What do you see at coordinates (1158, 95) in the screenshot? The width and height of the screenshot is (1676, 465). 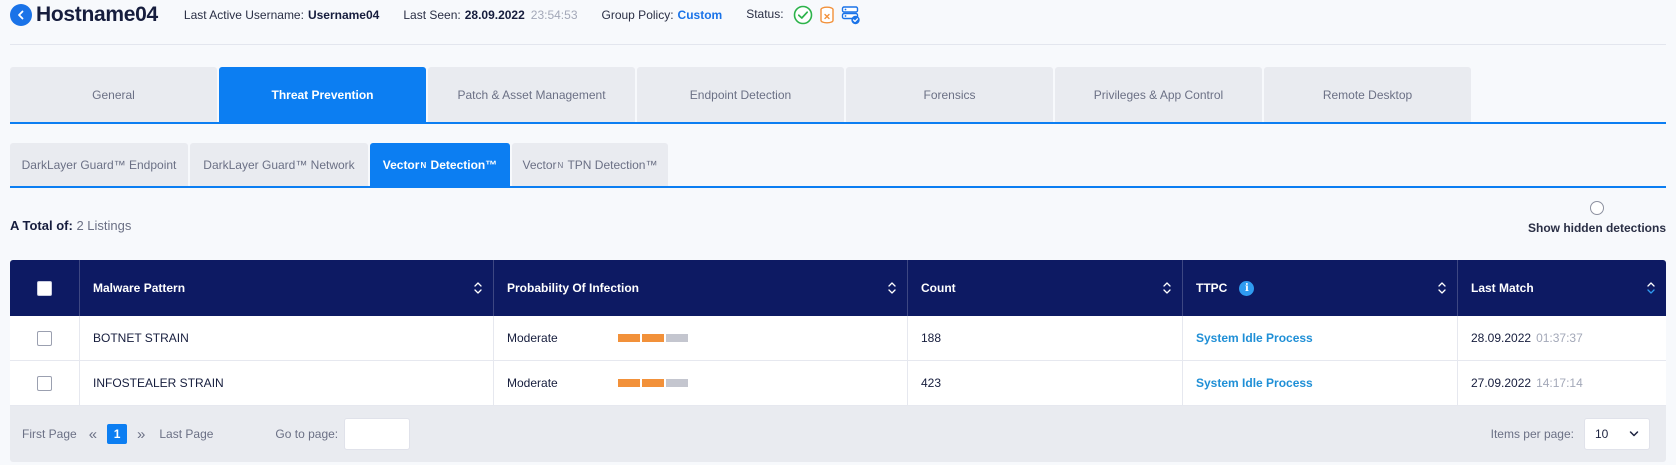 I see `tab-privileges-app-control: Privileges & App Control` at bounding box center [1158, 95].